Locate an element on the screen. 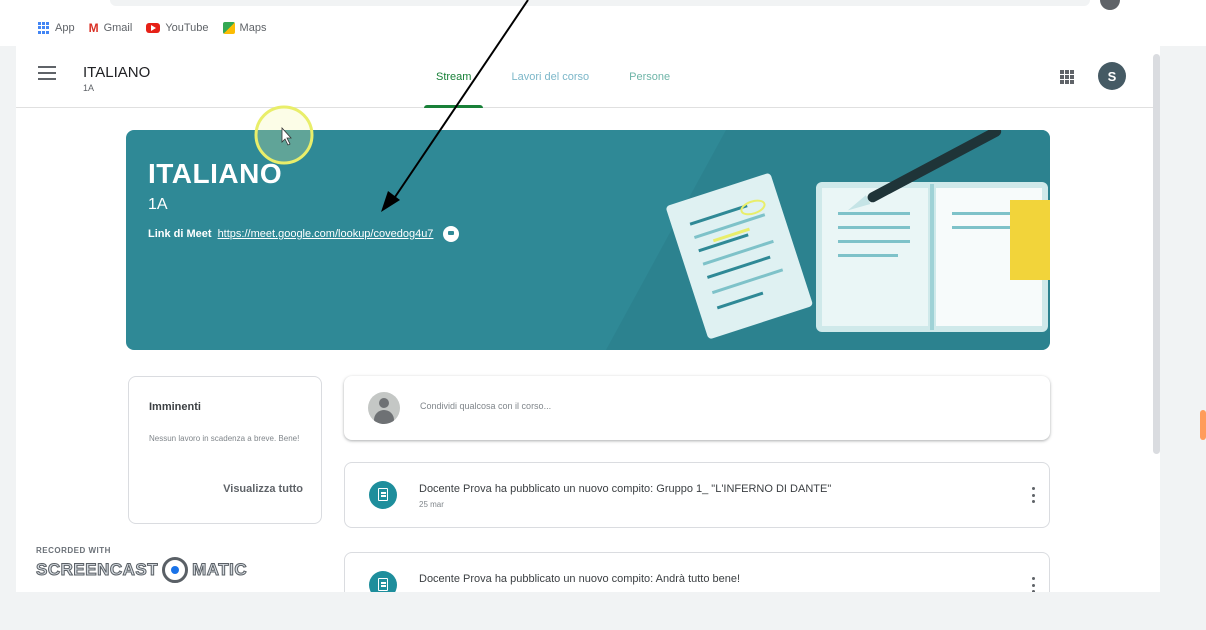  record-icon is located at coordinates (175, 570).